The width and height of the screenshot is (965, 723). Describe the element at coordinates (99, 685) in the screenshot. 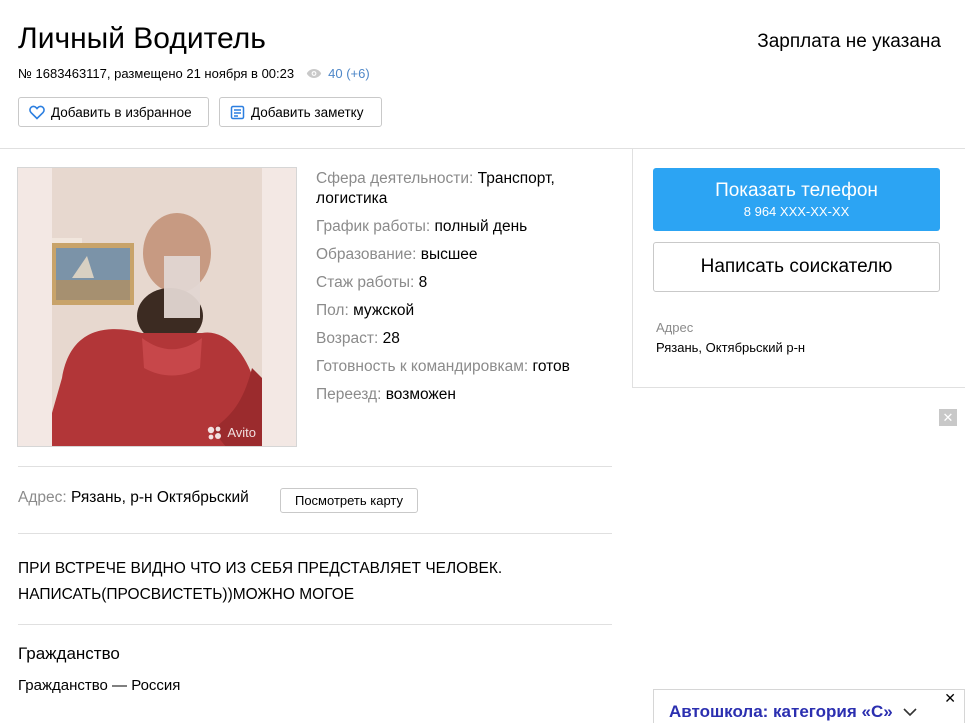

I see `citizenship-value: Гражданство — Россия` at that location.